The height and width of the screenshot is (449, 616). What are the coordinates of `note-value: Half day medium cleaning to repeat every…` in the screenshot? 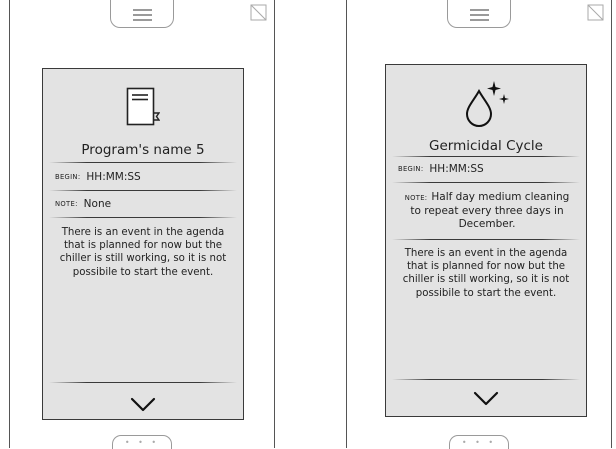 It's located at (490, 210).